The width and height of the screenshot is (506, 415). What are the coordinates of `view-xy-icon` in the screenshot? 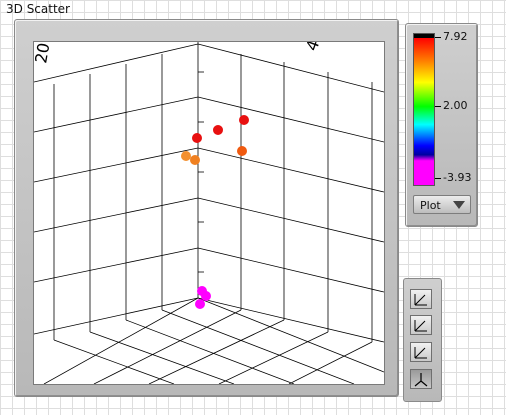 It's located at (420, 300).